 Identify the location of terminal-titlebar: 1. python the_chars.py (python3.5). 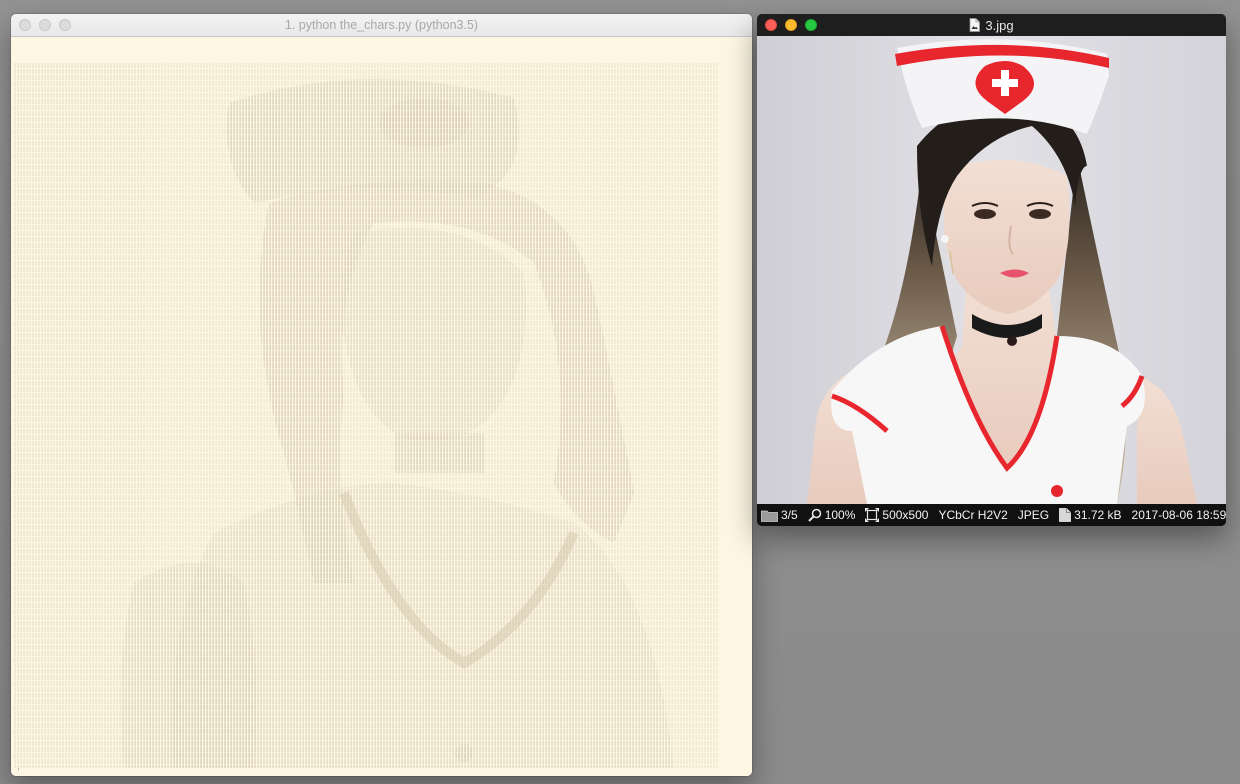
(381, 25).